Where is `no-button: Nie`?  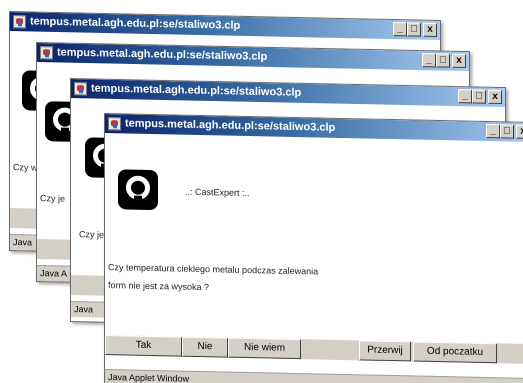
no-button: Nie is located at coordinates (205, 347).